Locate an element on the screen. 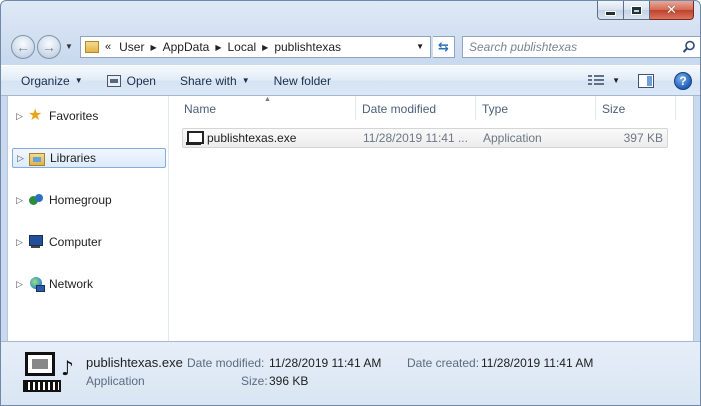 The width and height of the screenshot is (701, 406). address-overflow-chevrons: « is located at coordinates (108, 47).